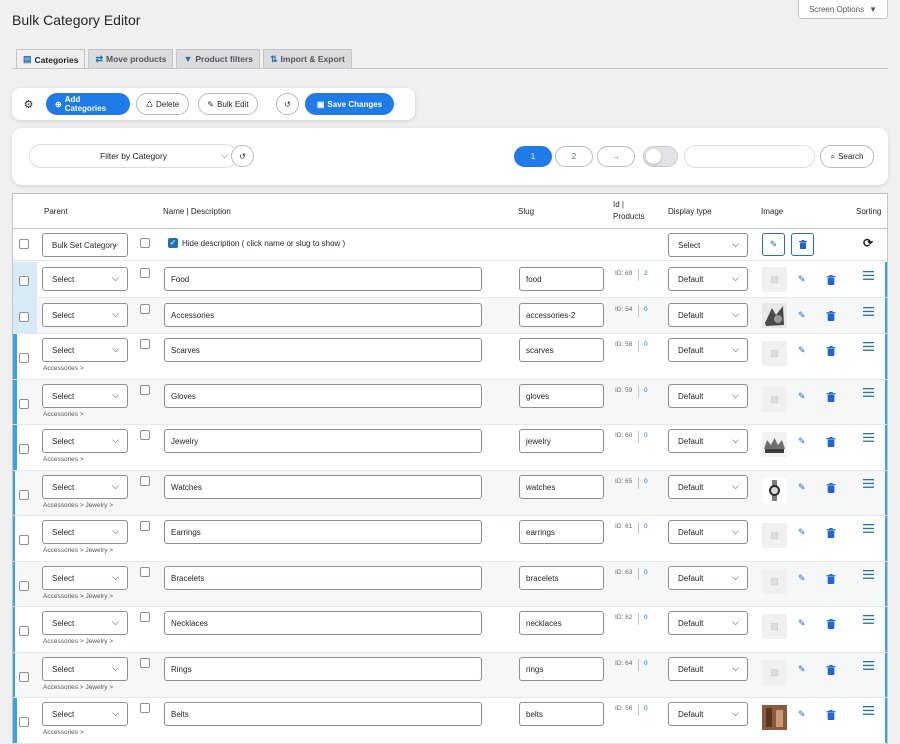  Describe the element at coordinates (24, 244) in the screenshot. I see `select-all-checkbox` at that location.